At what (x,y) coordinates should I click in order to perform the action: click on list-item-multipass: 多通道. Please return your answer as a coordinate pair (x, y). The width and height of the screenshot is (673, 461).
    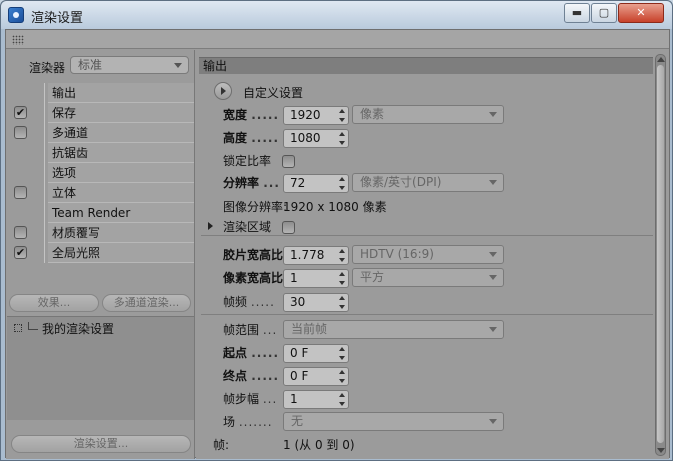
    Looking at the image, I should click on (100, 133).